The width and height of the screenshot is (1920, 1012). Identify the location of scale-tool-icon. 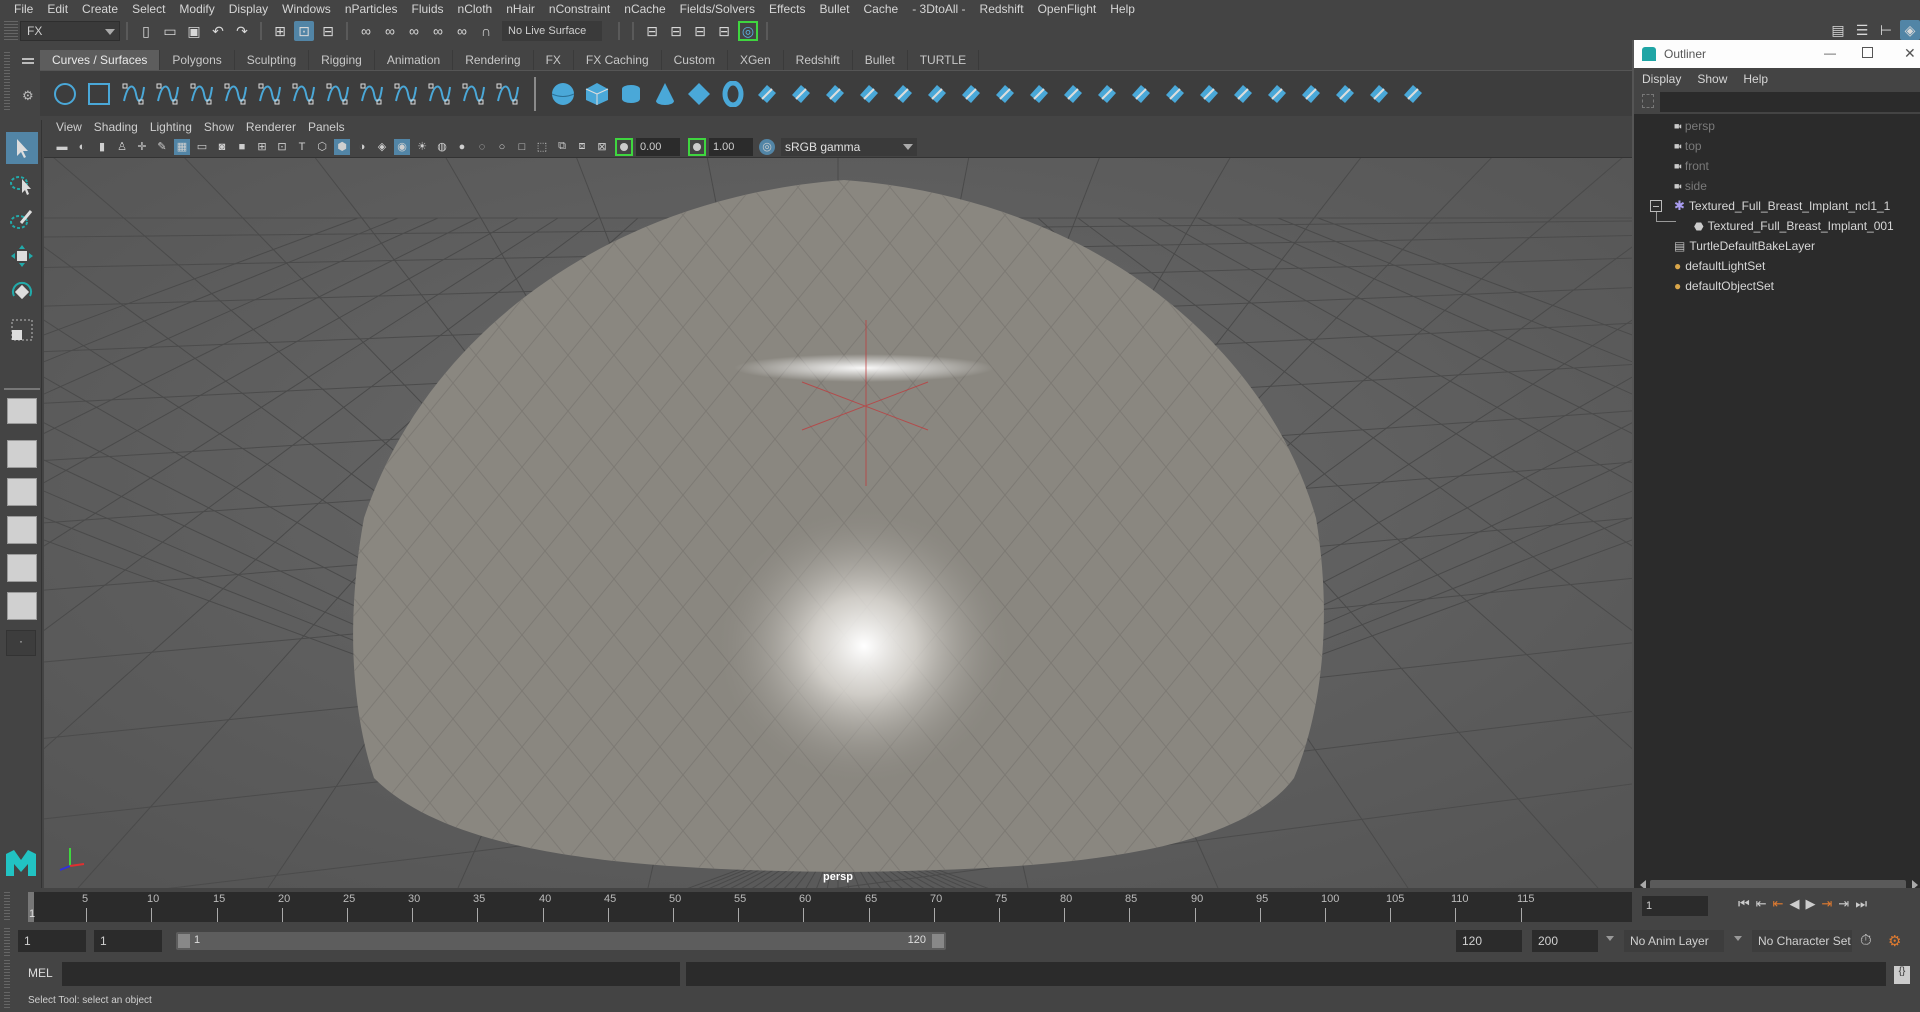
(22, 330).